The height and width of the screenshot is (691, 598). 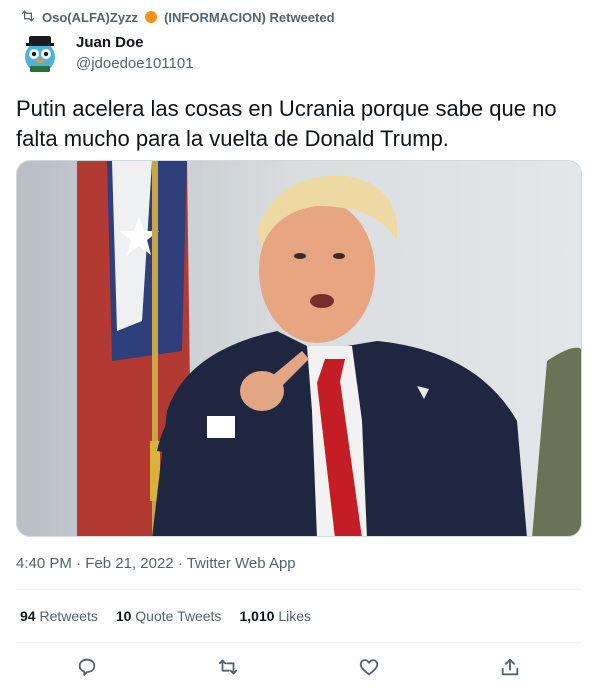 I want to click on retweets-label: Retweets, so click(x=68, y=616).